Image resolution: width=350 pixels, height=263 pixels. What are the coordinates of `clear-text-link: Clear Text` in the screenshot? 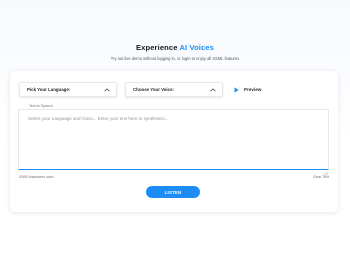 It's located at (321, 177).